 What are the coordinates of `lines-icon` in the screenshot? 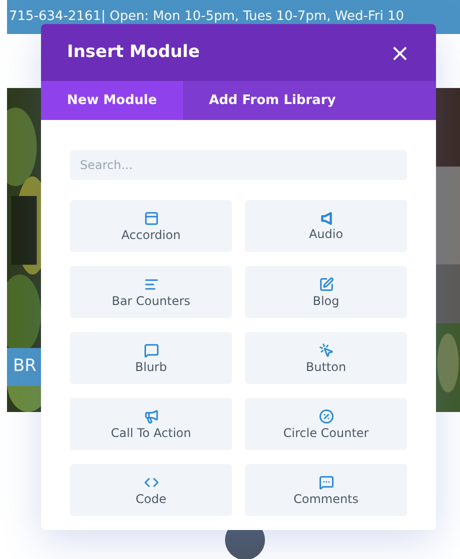 It's located at (151, 284).